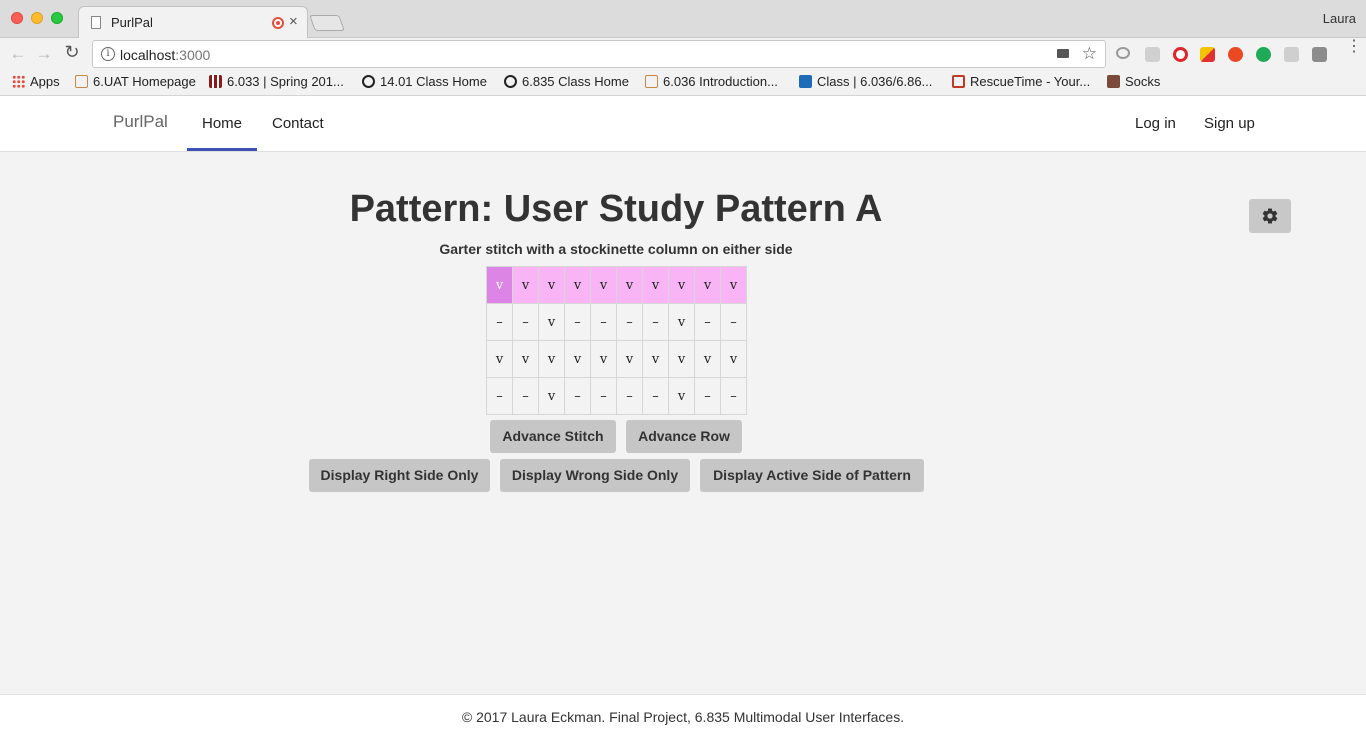  Describe the element at coordinates (424, 83) in the screenshot. I see `bookmark-1401: 14.01 Class Home` at that location.